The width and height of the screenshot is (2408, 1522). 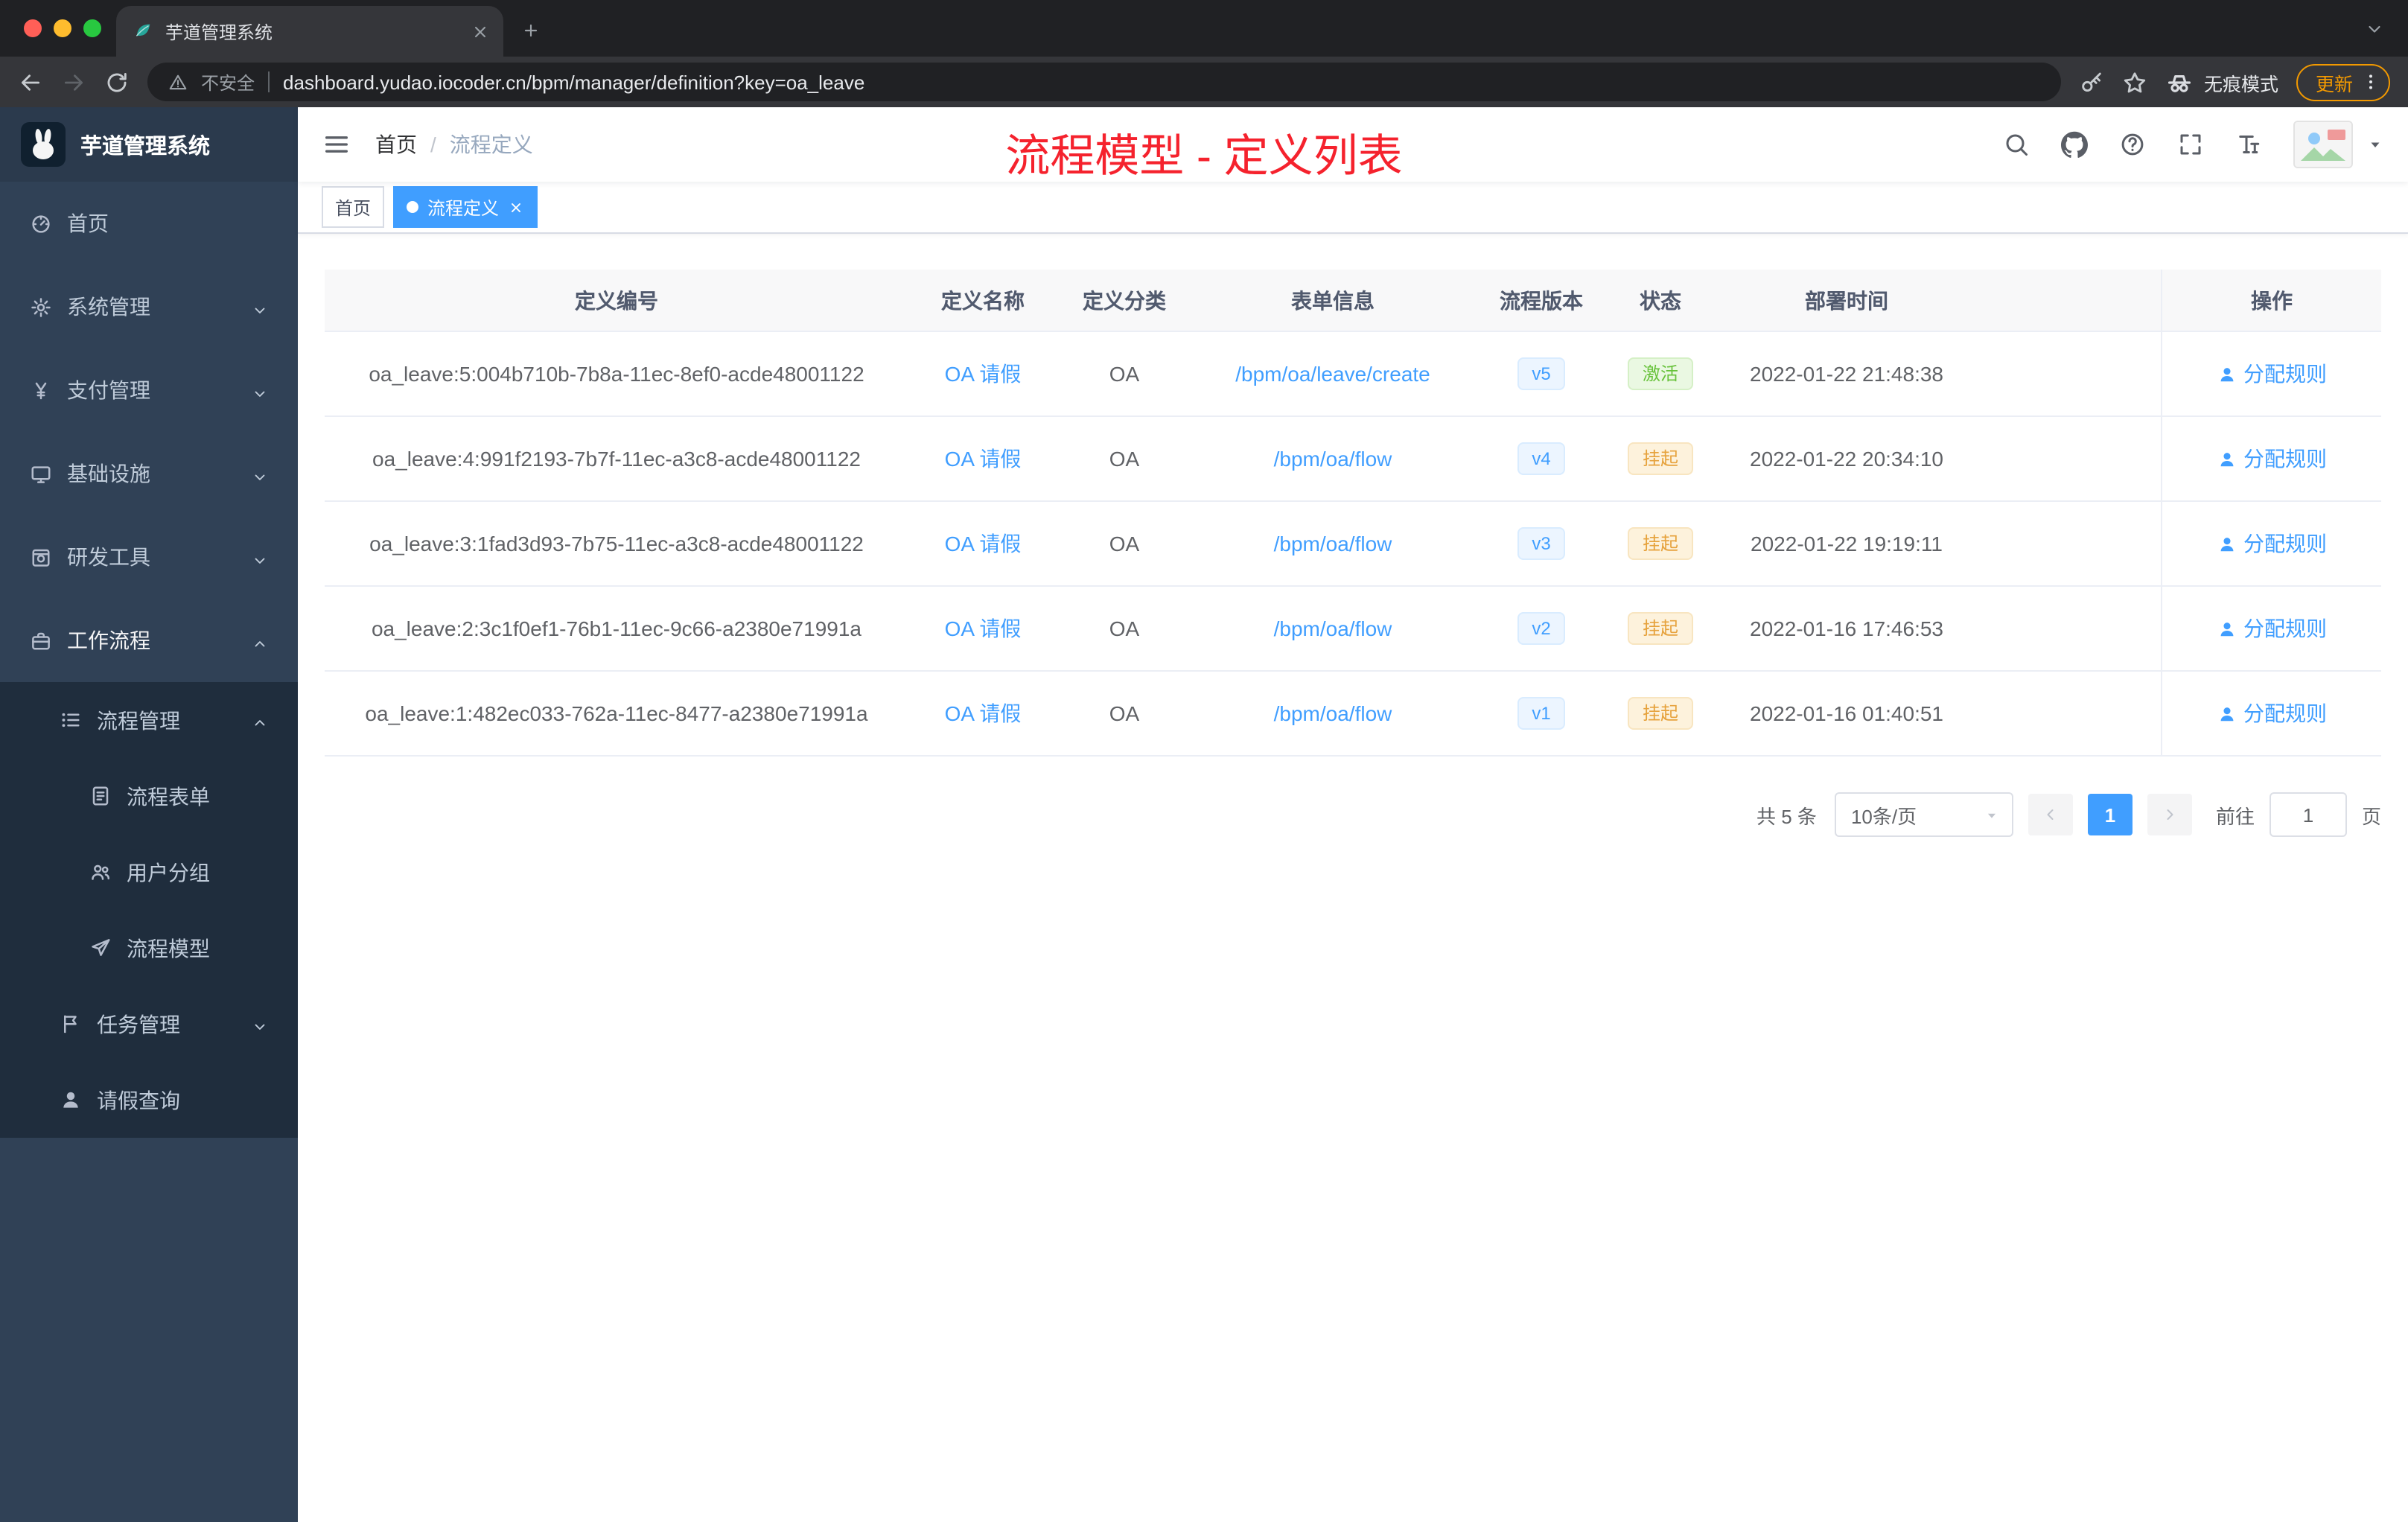 I want to click on forward-icon, so click(x=73, y=82).